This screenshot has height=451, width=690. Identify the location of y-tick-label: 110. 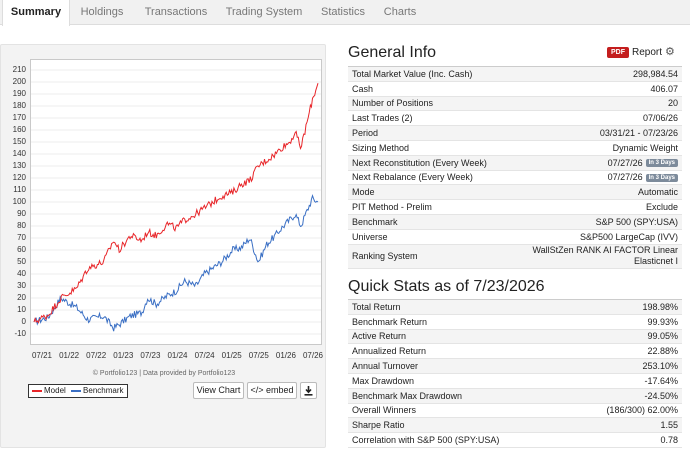
(19, 189).